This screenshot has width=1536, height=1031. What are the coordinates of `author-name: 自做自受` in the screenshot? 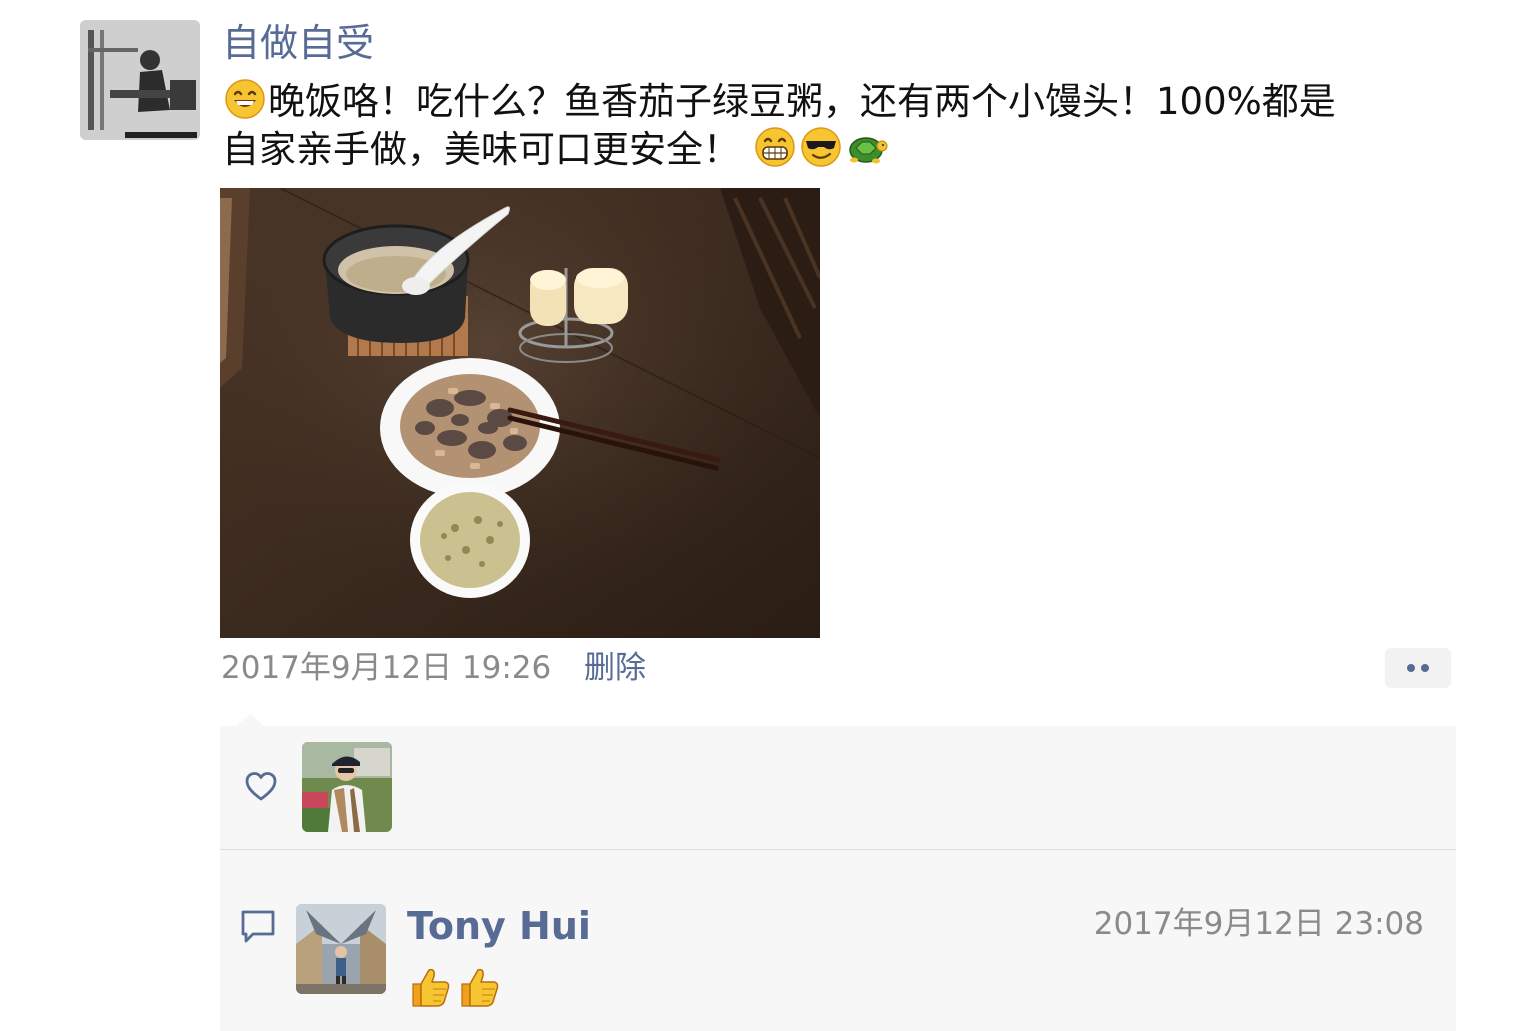 It's located at (298, 43).